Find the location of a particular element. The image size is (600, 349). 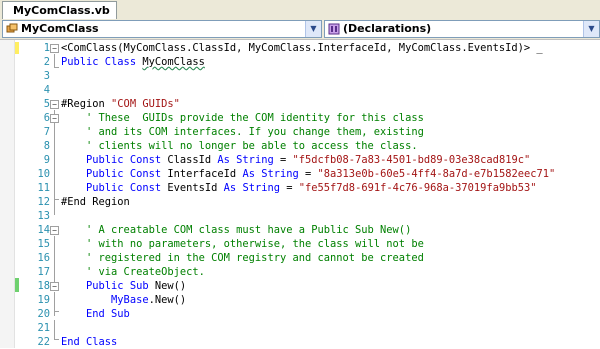

line-number: 11 is located at coordinates (43, 188).